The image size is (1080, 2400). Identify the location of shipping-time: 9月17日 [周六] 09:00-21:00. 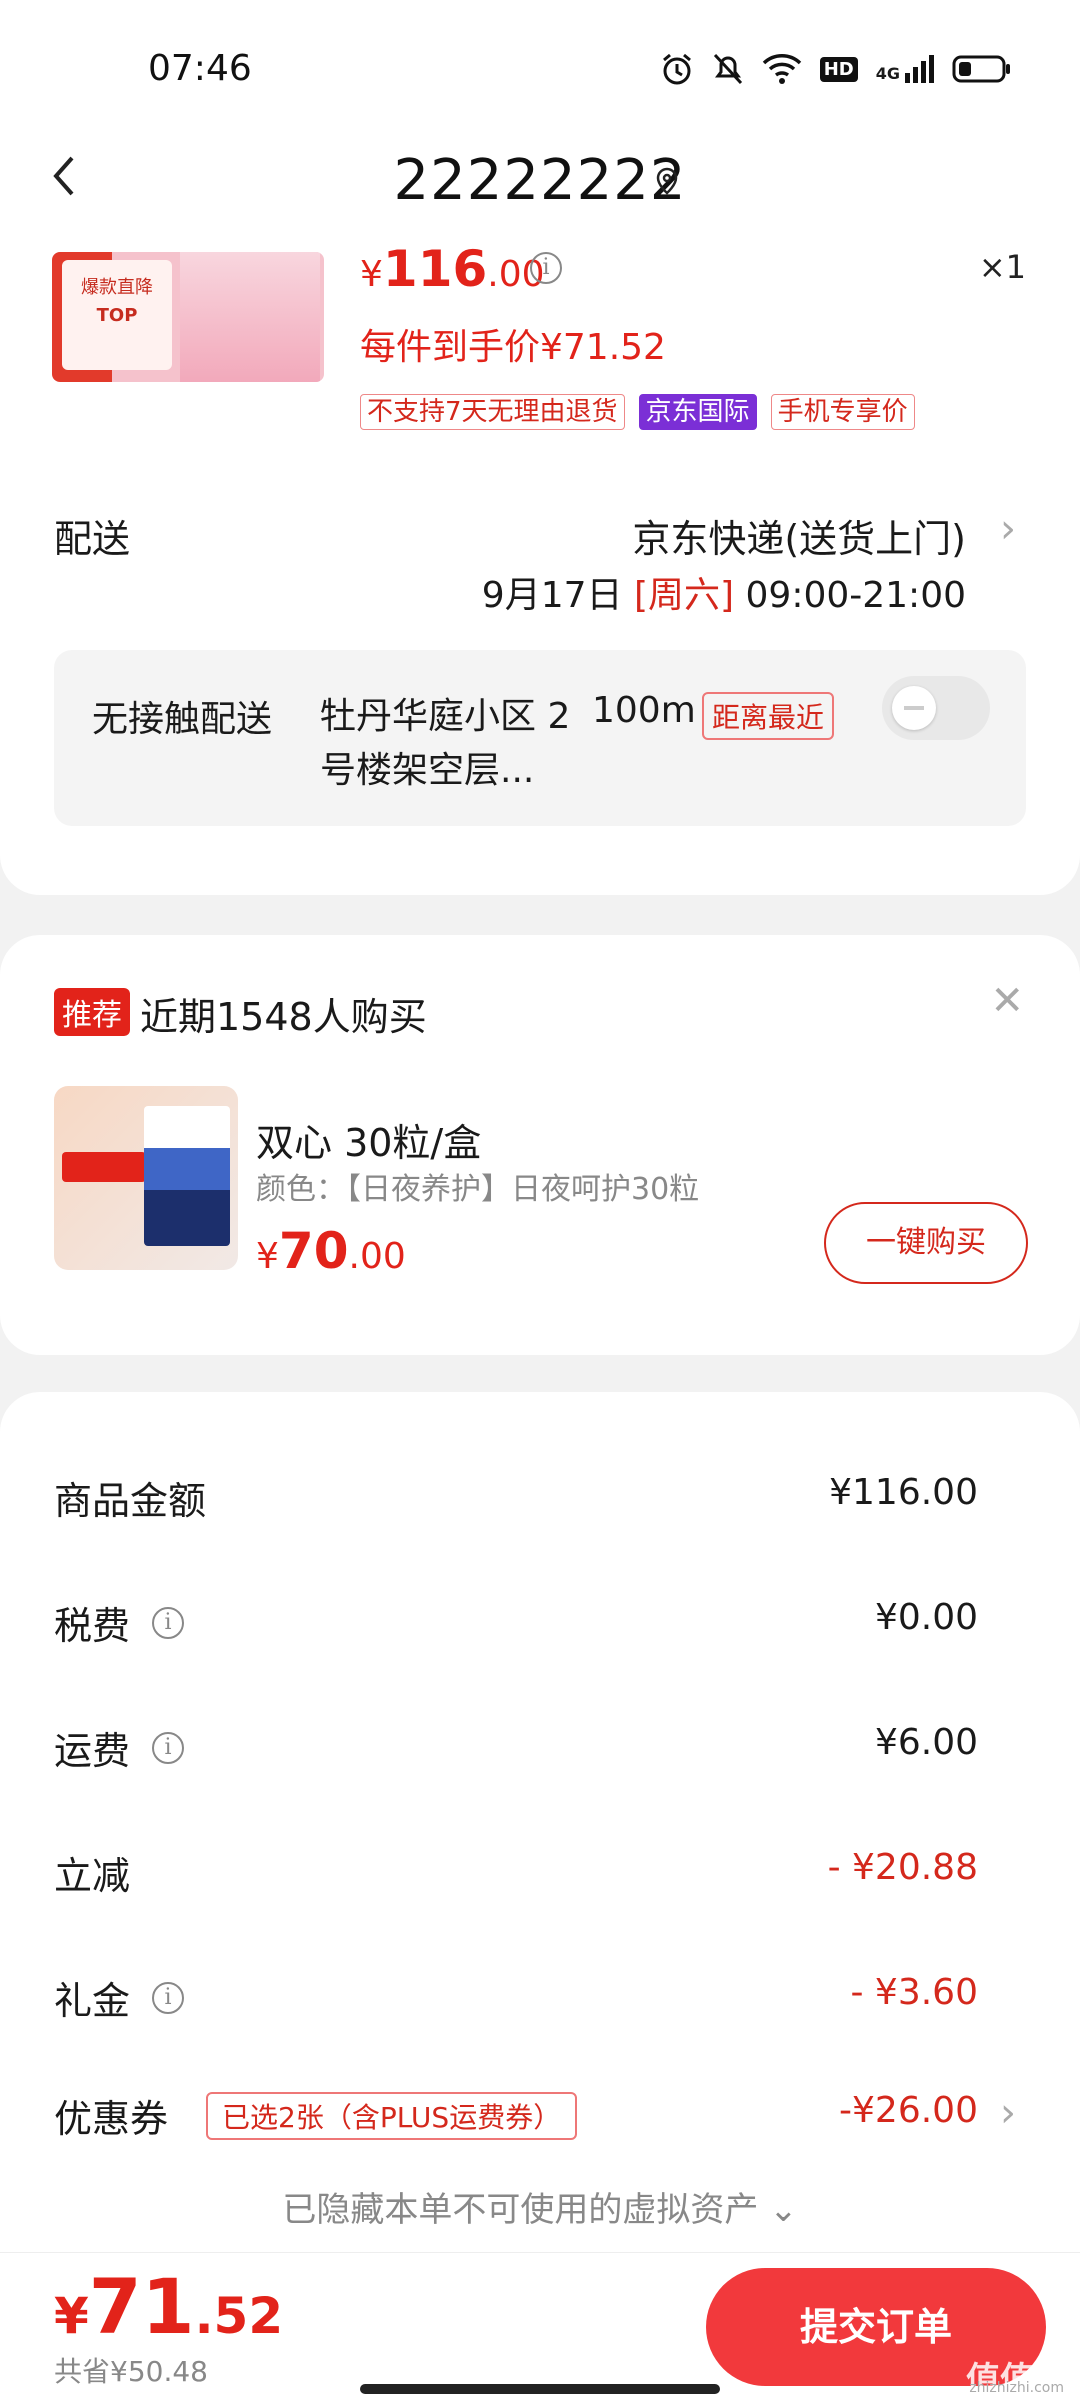
(724, 592).